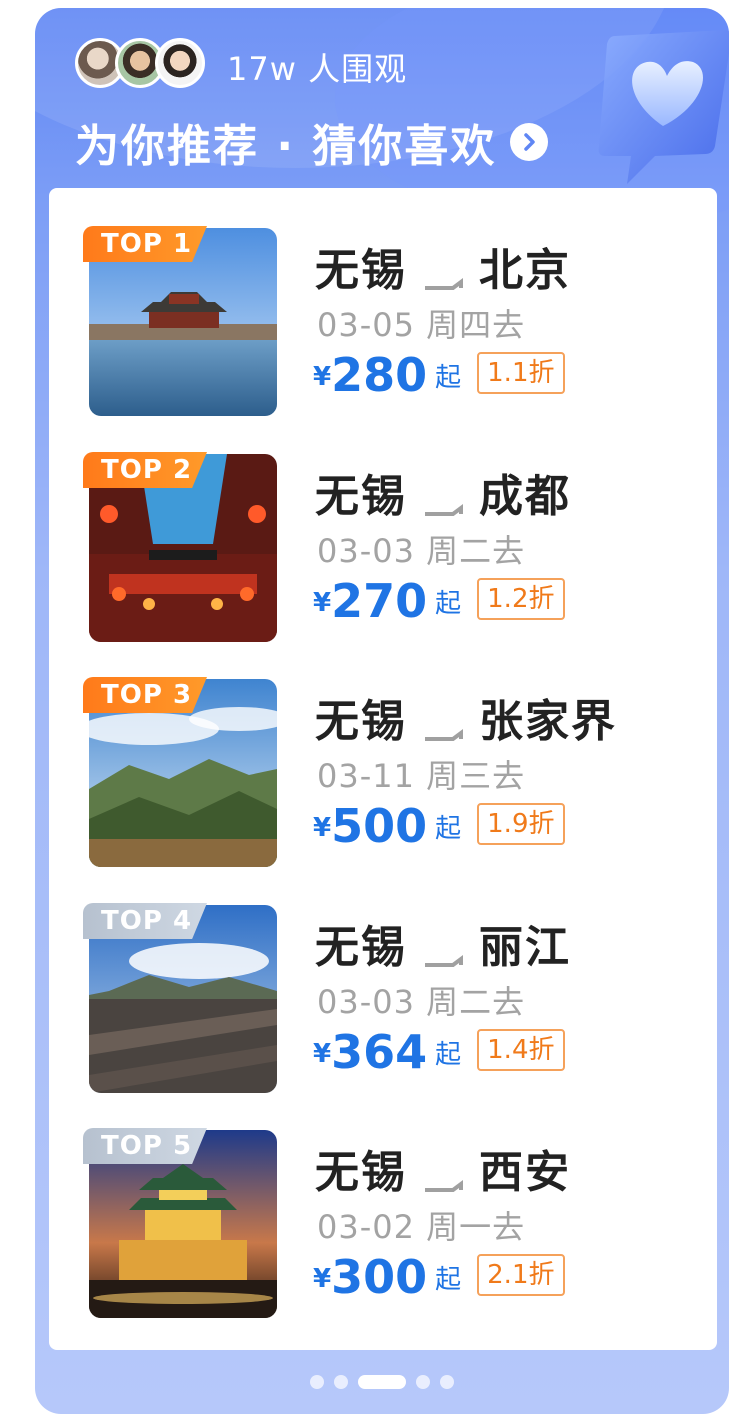  What do you see at coordinates (548, 721) in the screenshot?
I see `route-destination: 张家界` at bounding box center [548, 721].